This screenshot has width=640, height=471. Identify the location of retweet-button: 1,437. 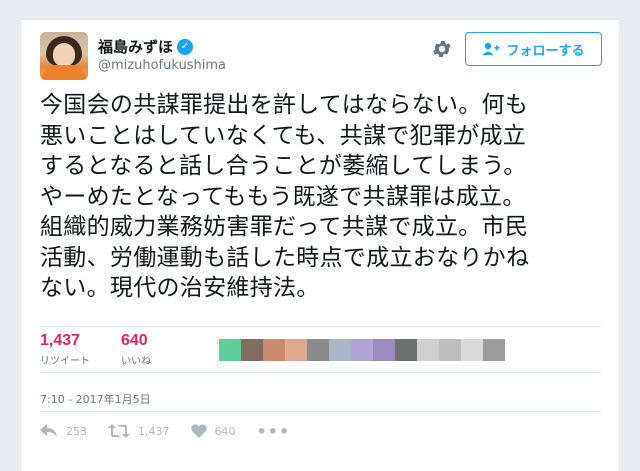
(139, 431).